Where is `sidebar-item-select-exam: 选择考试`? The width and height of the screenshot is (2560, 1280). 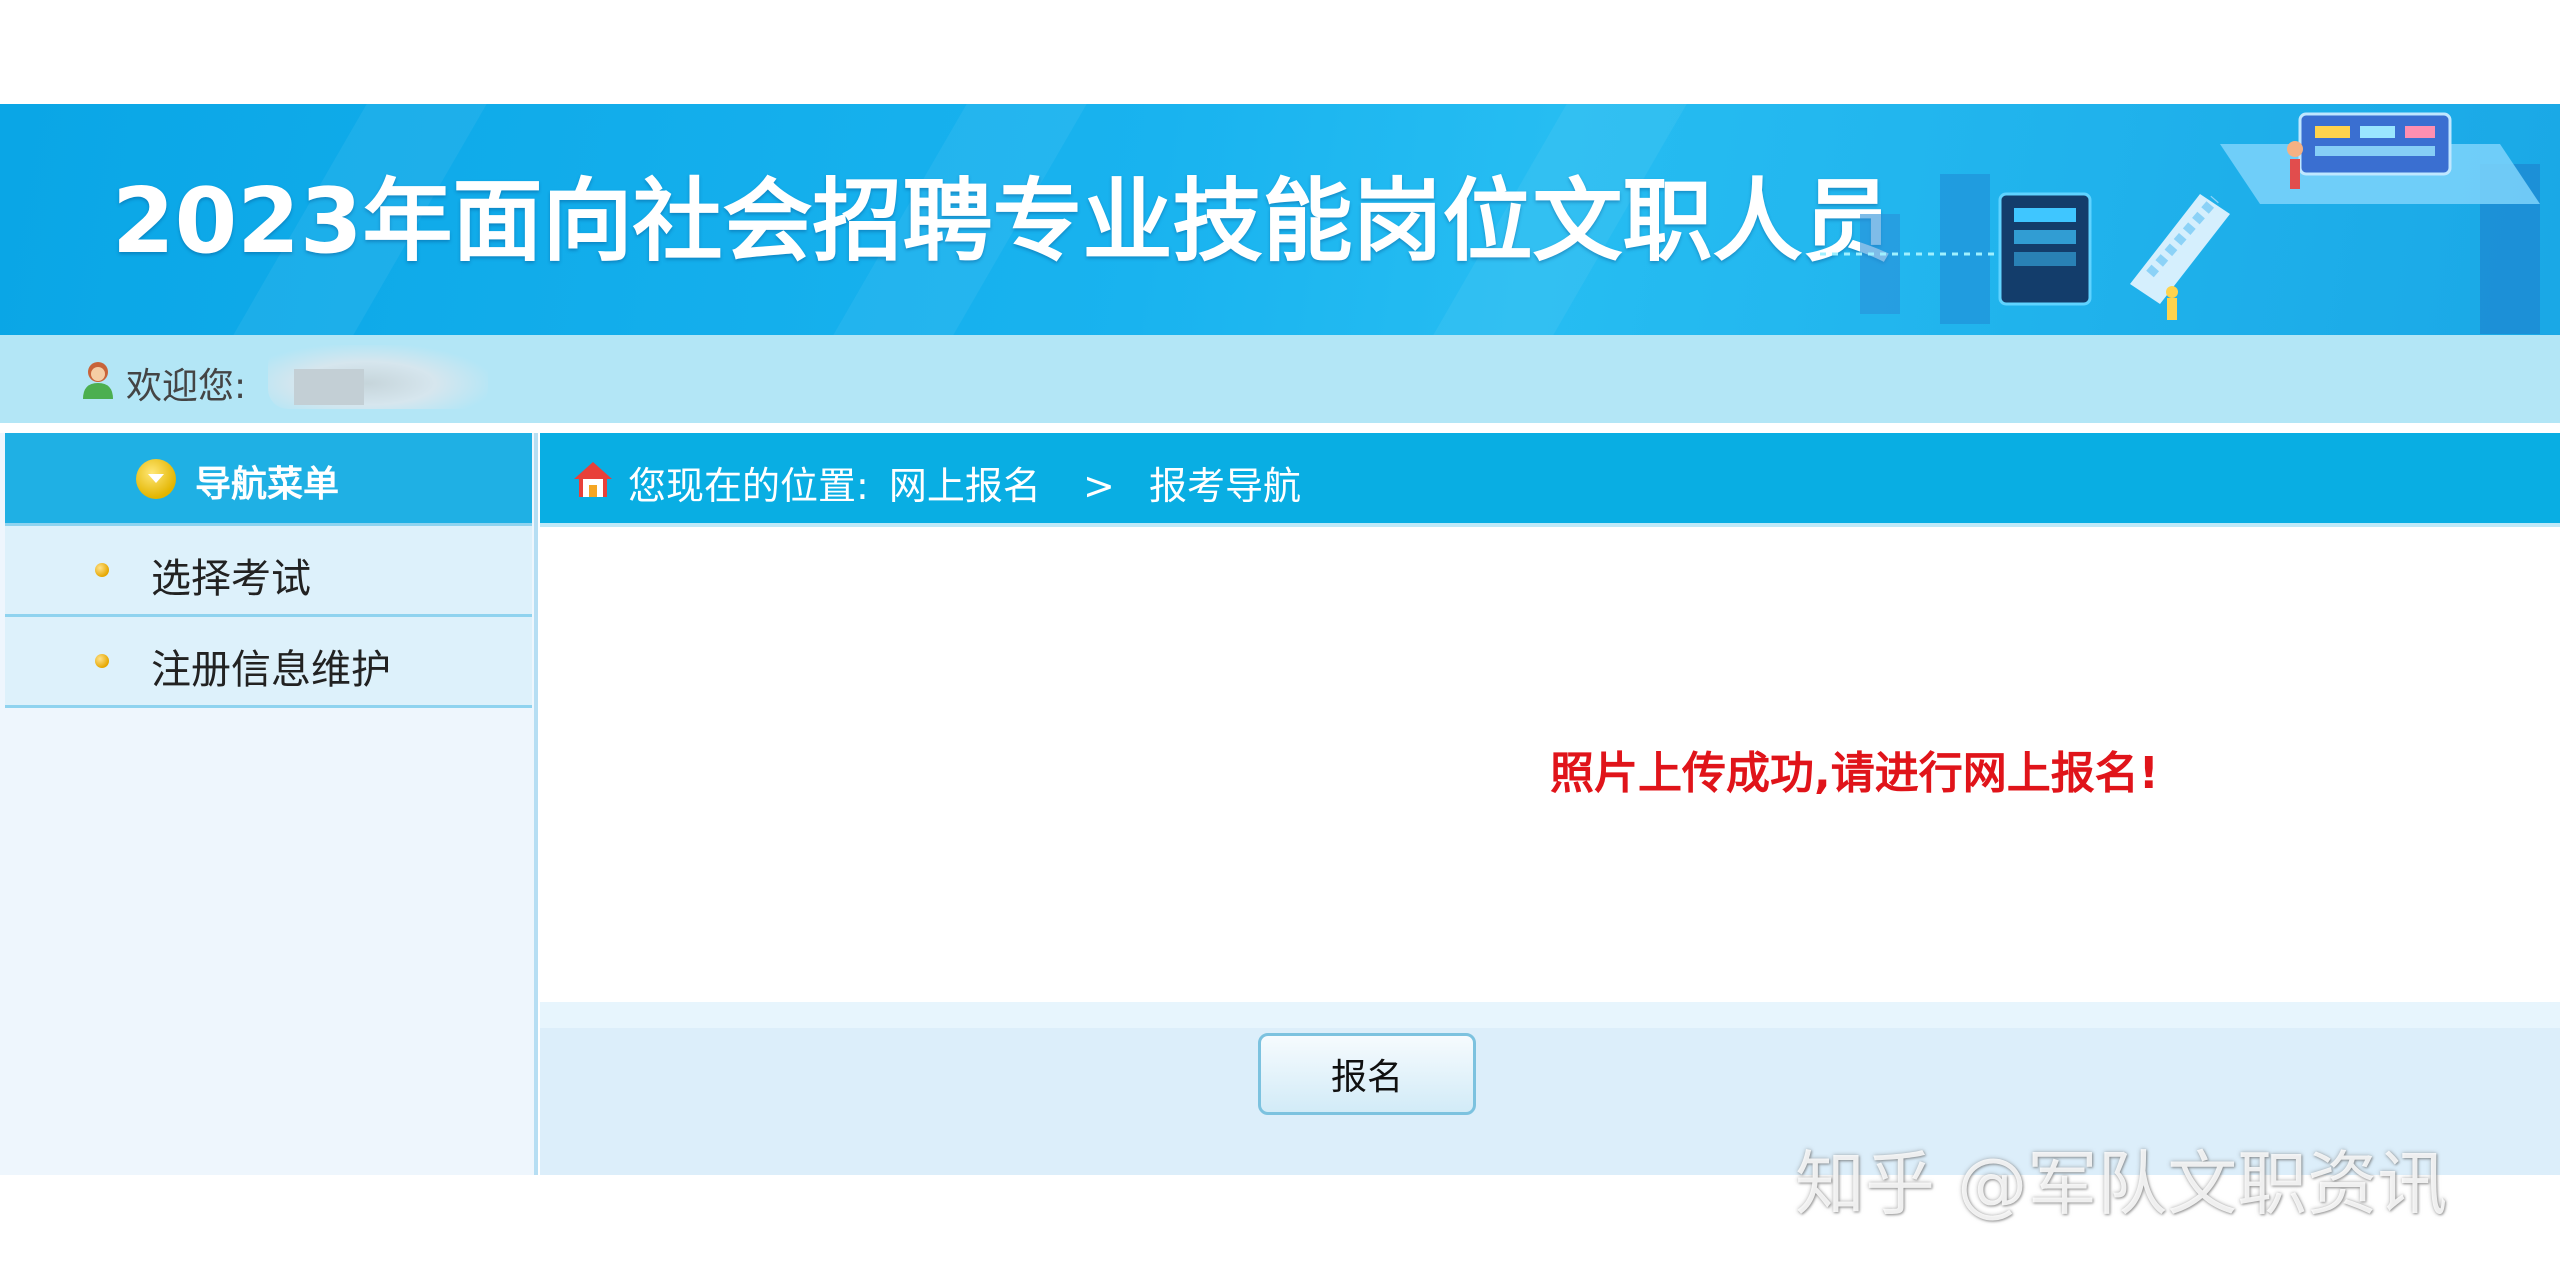
sidebar-item-select-exam: 选择考试 is located at coordinates (268, 571).